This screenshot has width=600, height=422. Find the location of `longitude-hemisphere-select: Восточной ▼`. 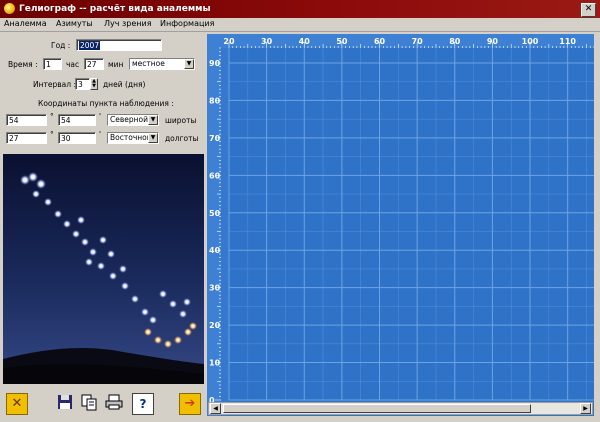

longitude-hemisphere-select: Восточной ▼ is located at coordinates (133, 138).